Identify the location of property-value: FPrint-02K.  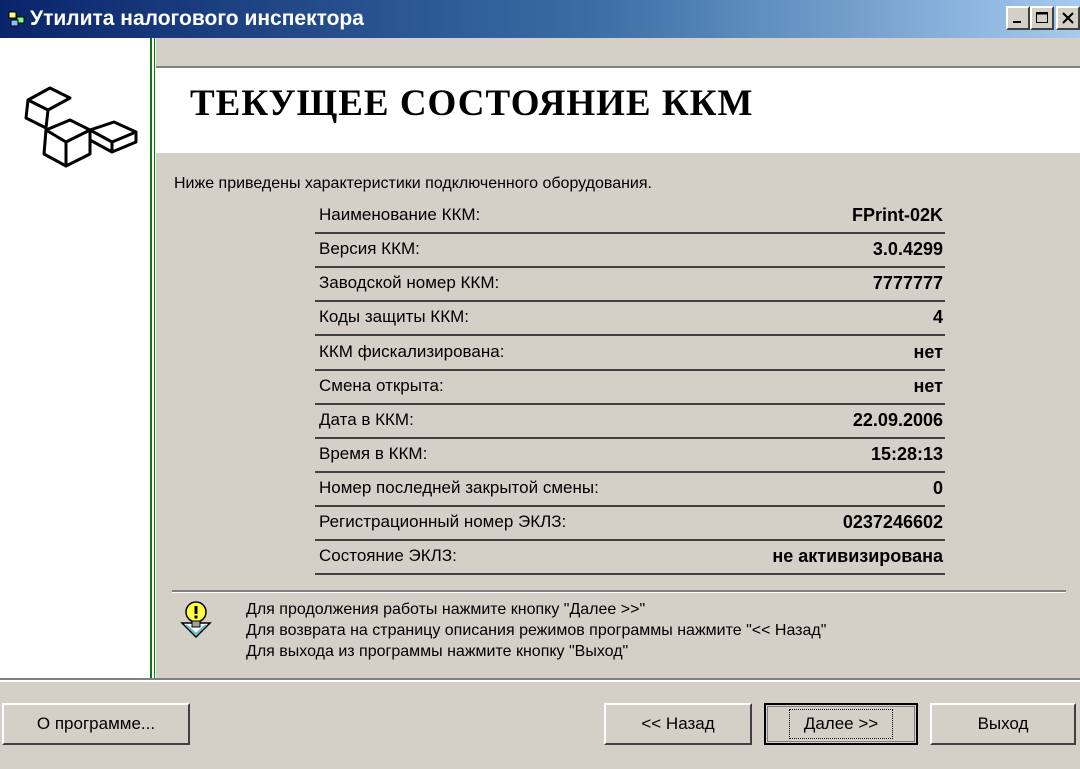
(897, 215).